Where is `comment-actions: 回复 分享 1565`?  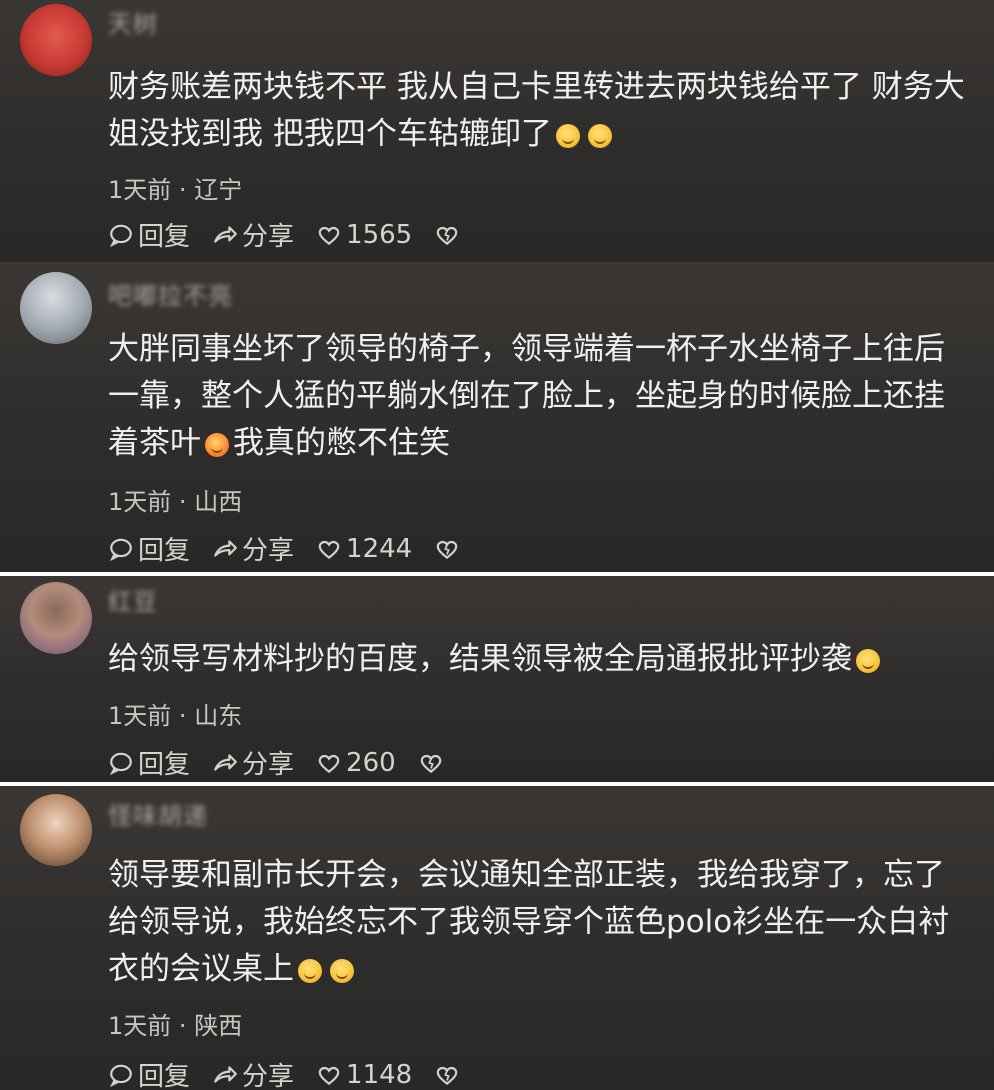
comment-actions: 回复 分享 1565 is located at coordinates (284, 234).